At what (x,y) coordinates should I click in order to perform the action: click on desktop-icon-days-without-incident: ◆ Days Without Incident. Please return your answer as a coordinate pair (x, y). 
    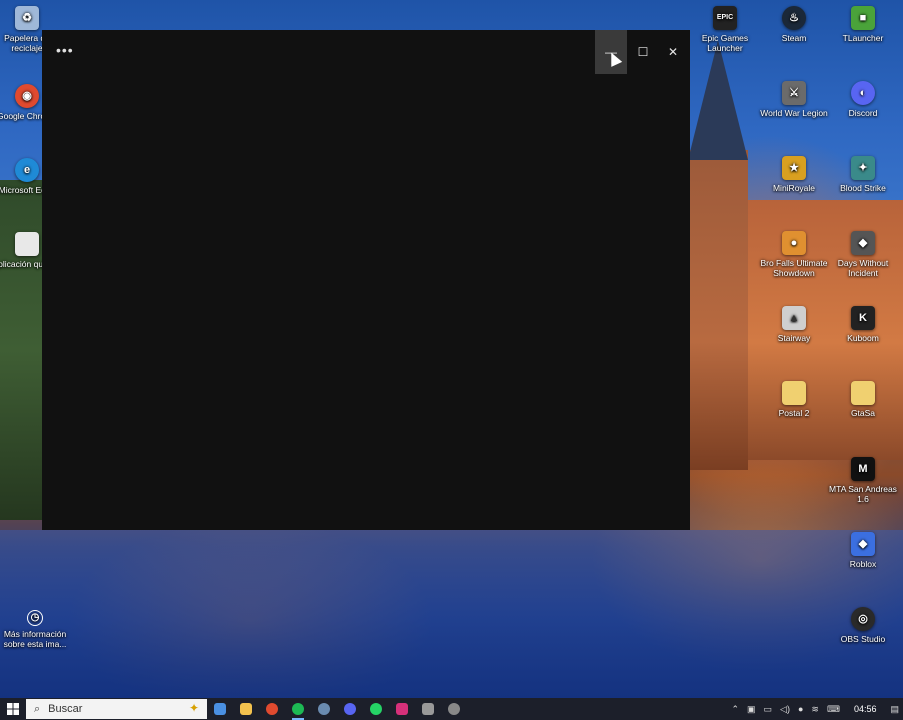
    Looking at the image, I should click on (863, 254).